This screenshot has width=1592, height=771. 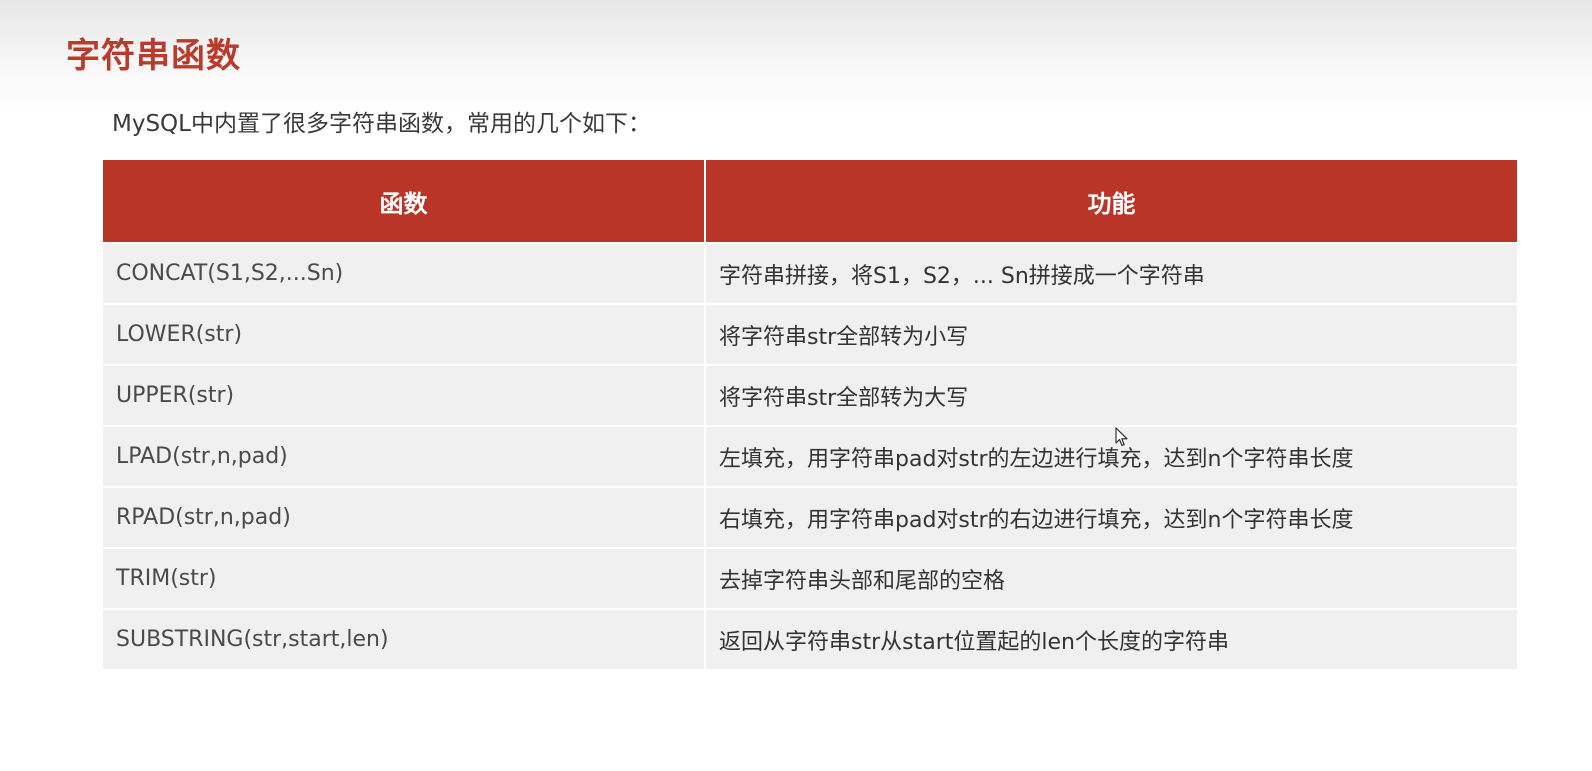 I want to click on function-cell: CONCAT(S1,S2,...Sn), so click(x=230, y=273).